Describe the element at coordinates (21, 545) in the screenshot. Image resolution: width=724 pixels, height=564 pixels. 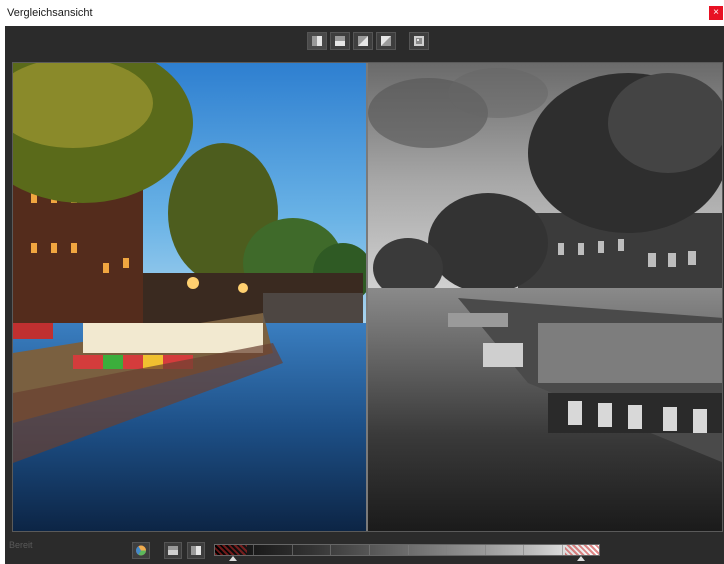
I see `status-text: Bereit` at that location.